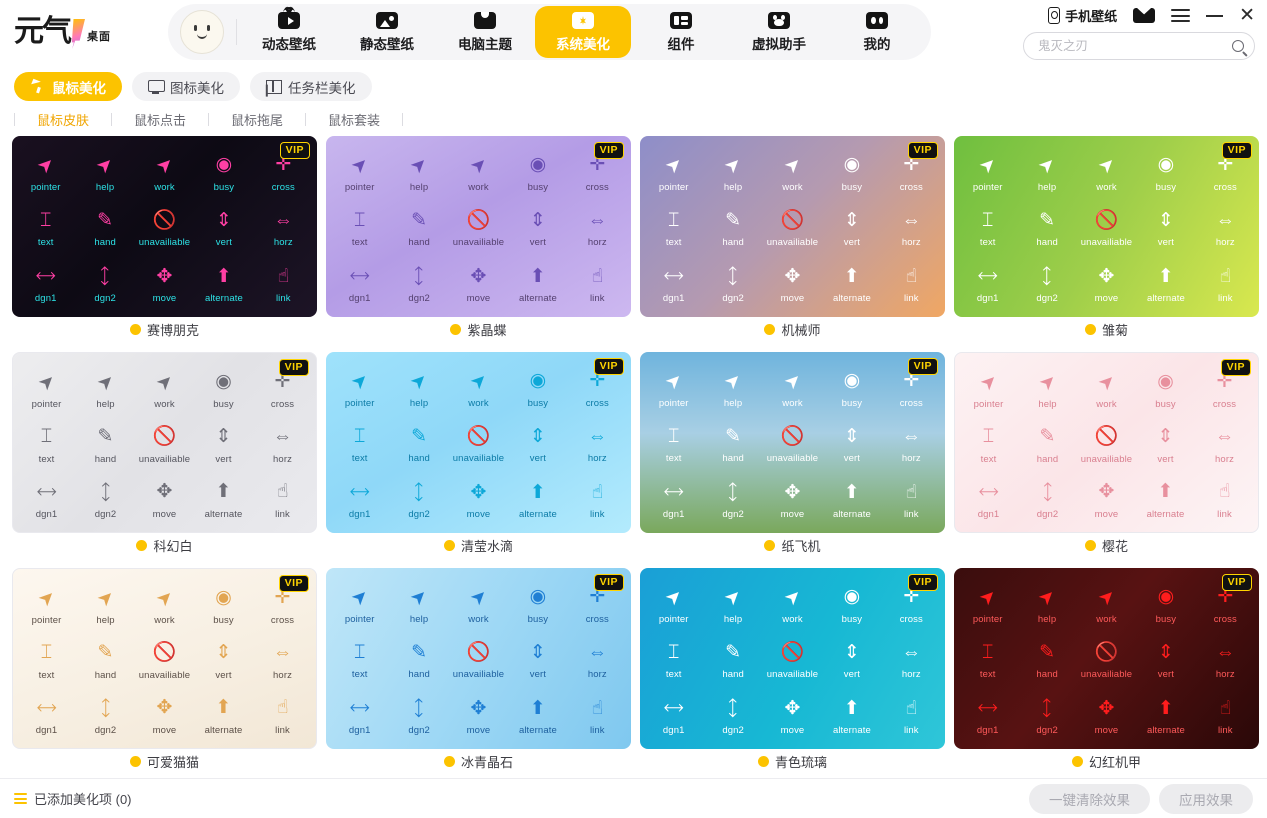  What do you see at coordinates (1206, 798) in the screenshot?
I see `apply-effects-button: 应用效果` at bounding box center [1206, 798].